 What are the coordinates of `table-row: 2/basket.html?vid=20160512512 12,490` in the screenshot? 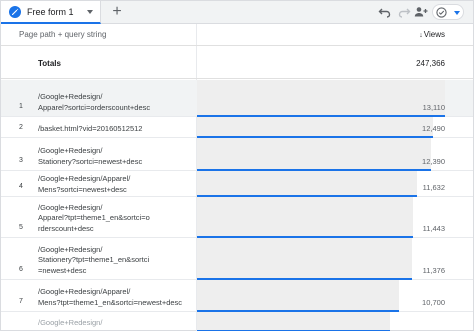 It's located at (237, 127).